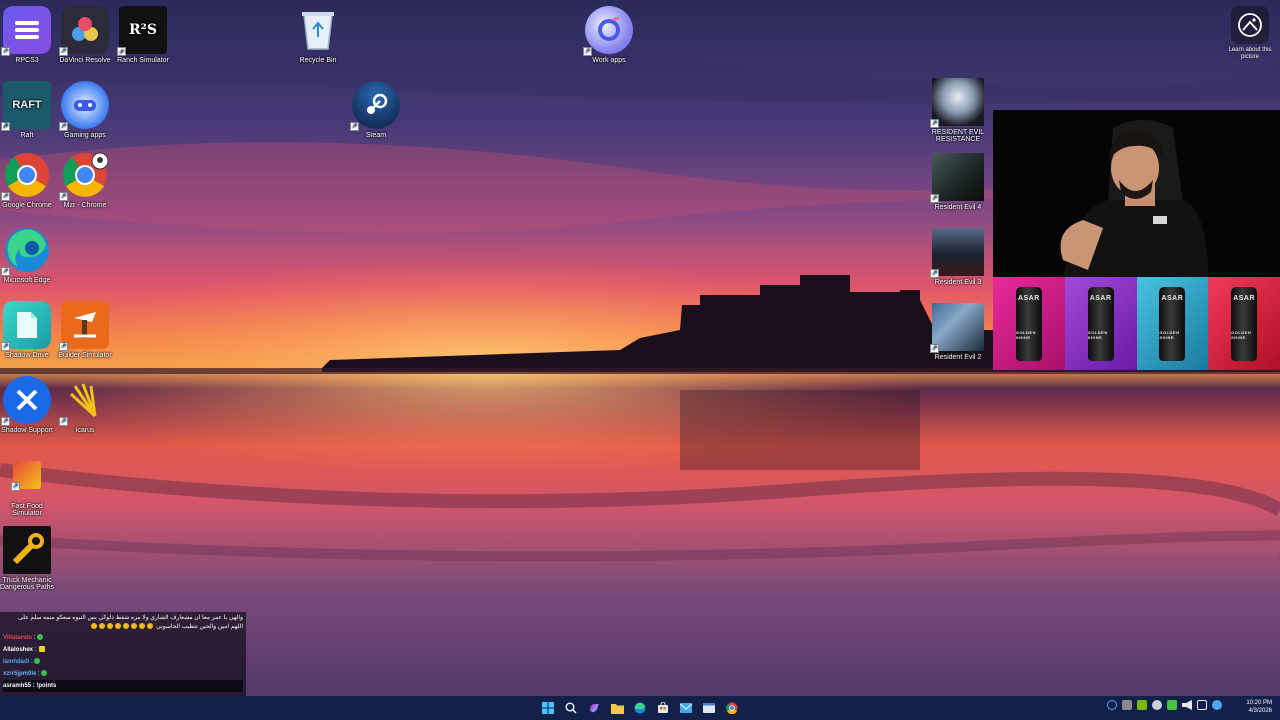 The height and width of the screenshot is (720, 1280). What do you see at coordinates (608, 31) in the screenshot?
I see `work-apps-icon: ↗` at bounding box center [608, 31].